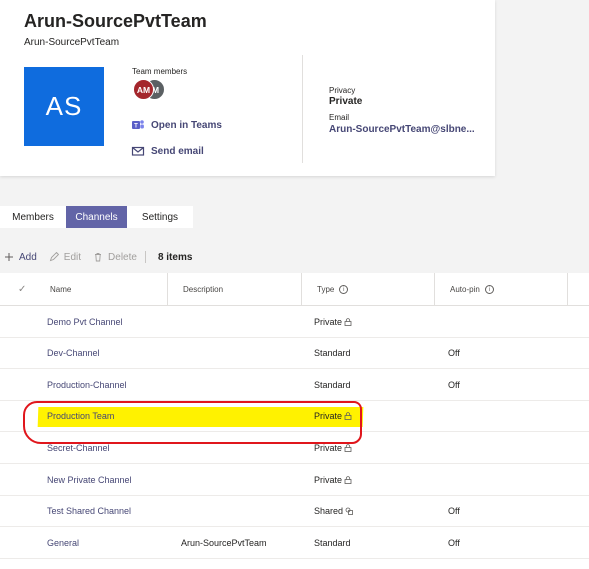 The width and height of the screenshot is (589, 569). What do you see at coordinates (89, 479) in the screenshot?
I see `channel-name-link: New Private Channel` at bounding box center [89, 479].